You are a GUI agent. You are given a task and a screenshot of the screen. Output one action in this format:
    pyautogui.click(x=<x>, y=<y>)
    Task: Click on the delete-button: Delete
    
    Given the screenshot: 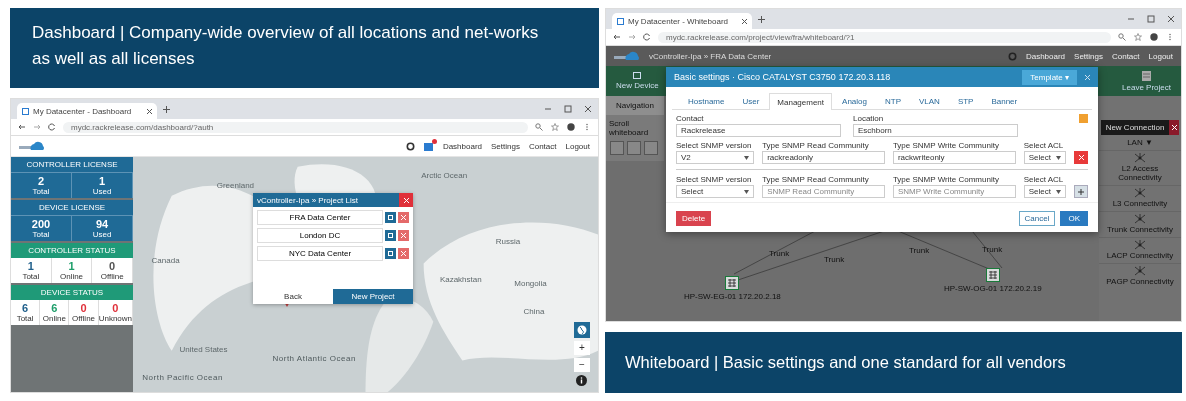 What is the action you would take?
    pyautogui.click(x=694, y=218)
    